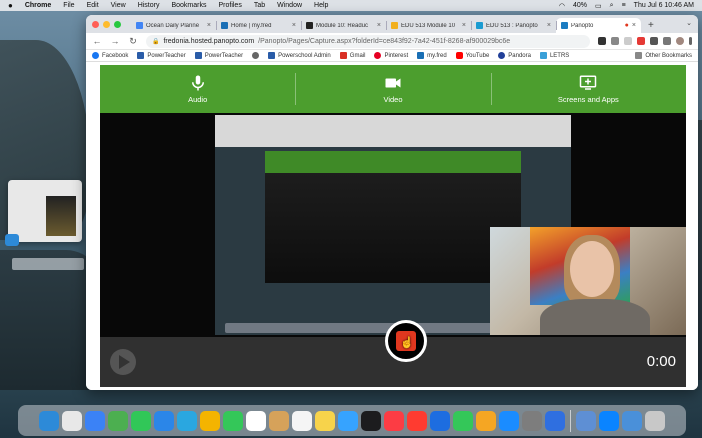 Image resolution: width=702 pixels, height=438 pixels. What do you see at coordinates (155, 41) in the screenshot?
I see `lock-icon: 🔒` at bounding box center [155, 41].